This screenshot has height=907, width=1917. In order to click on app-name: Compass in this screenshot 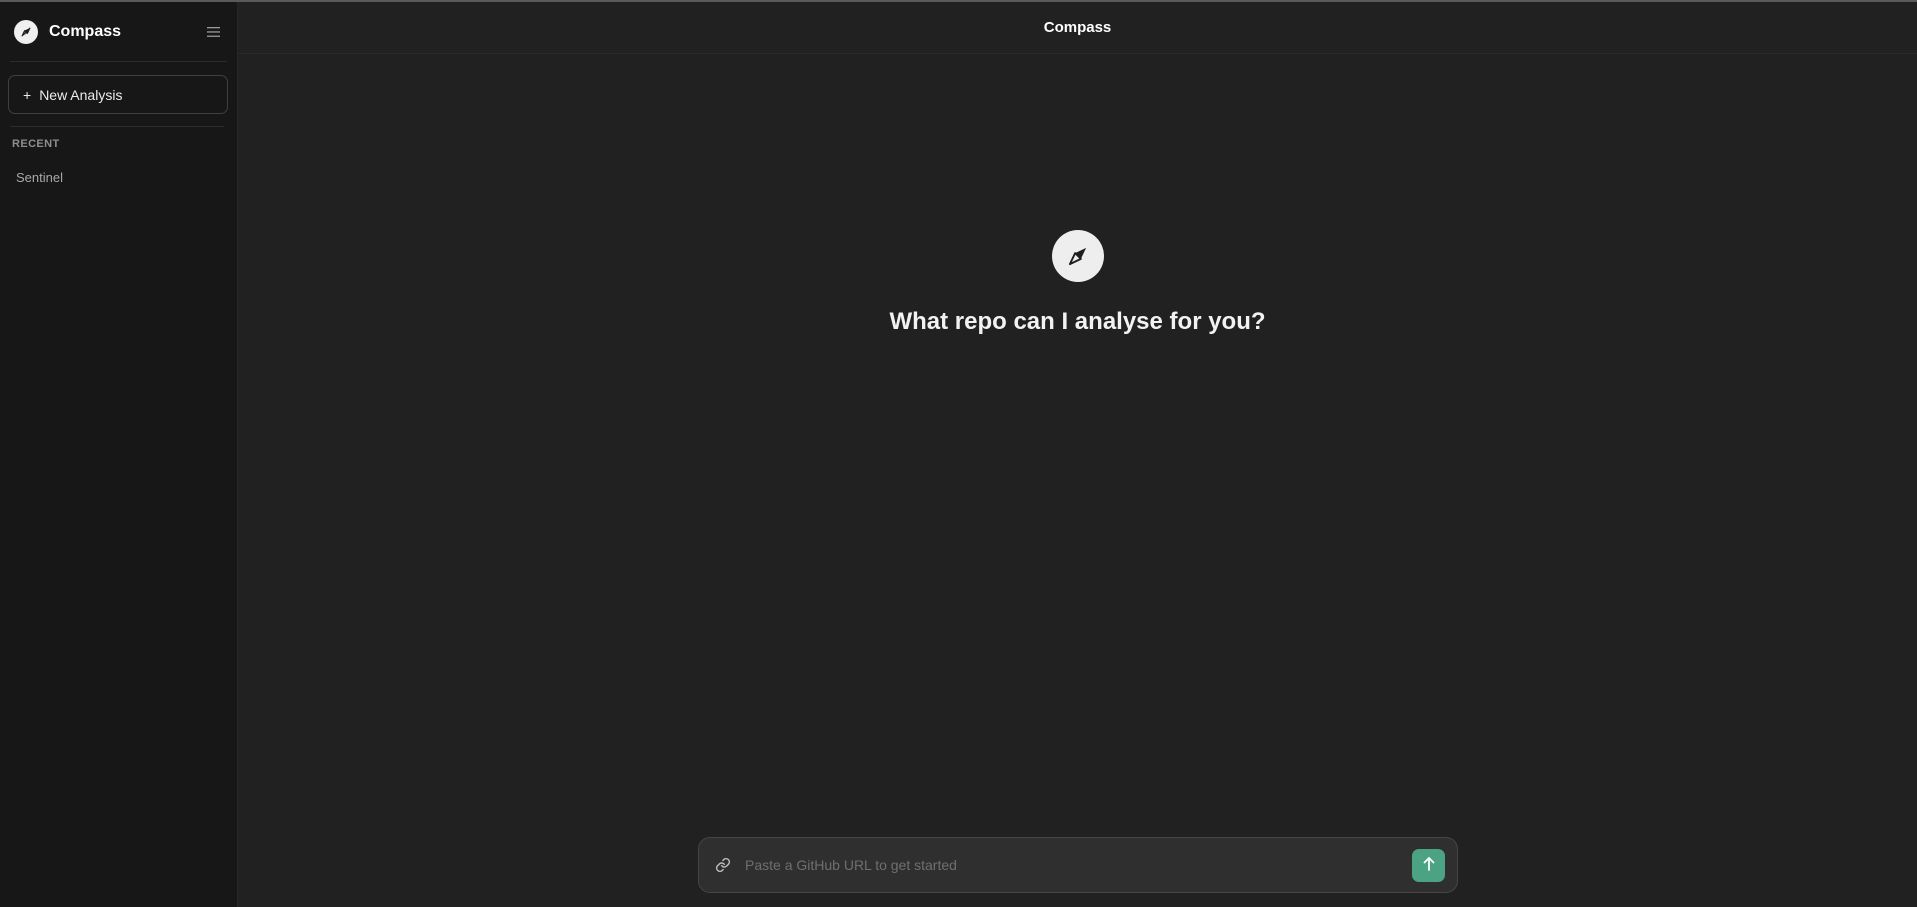, I will do `click(85, 31)`.